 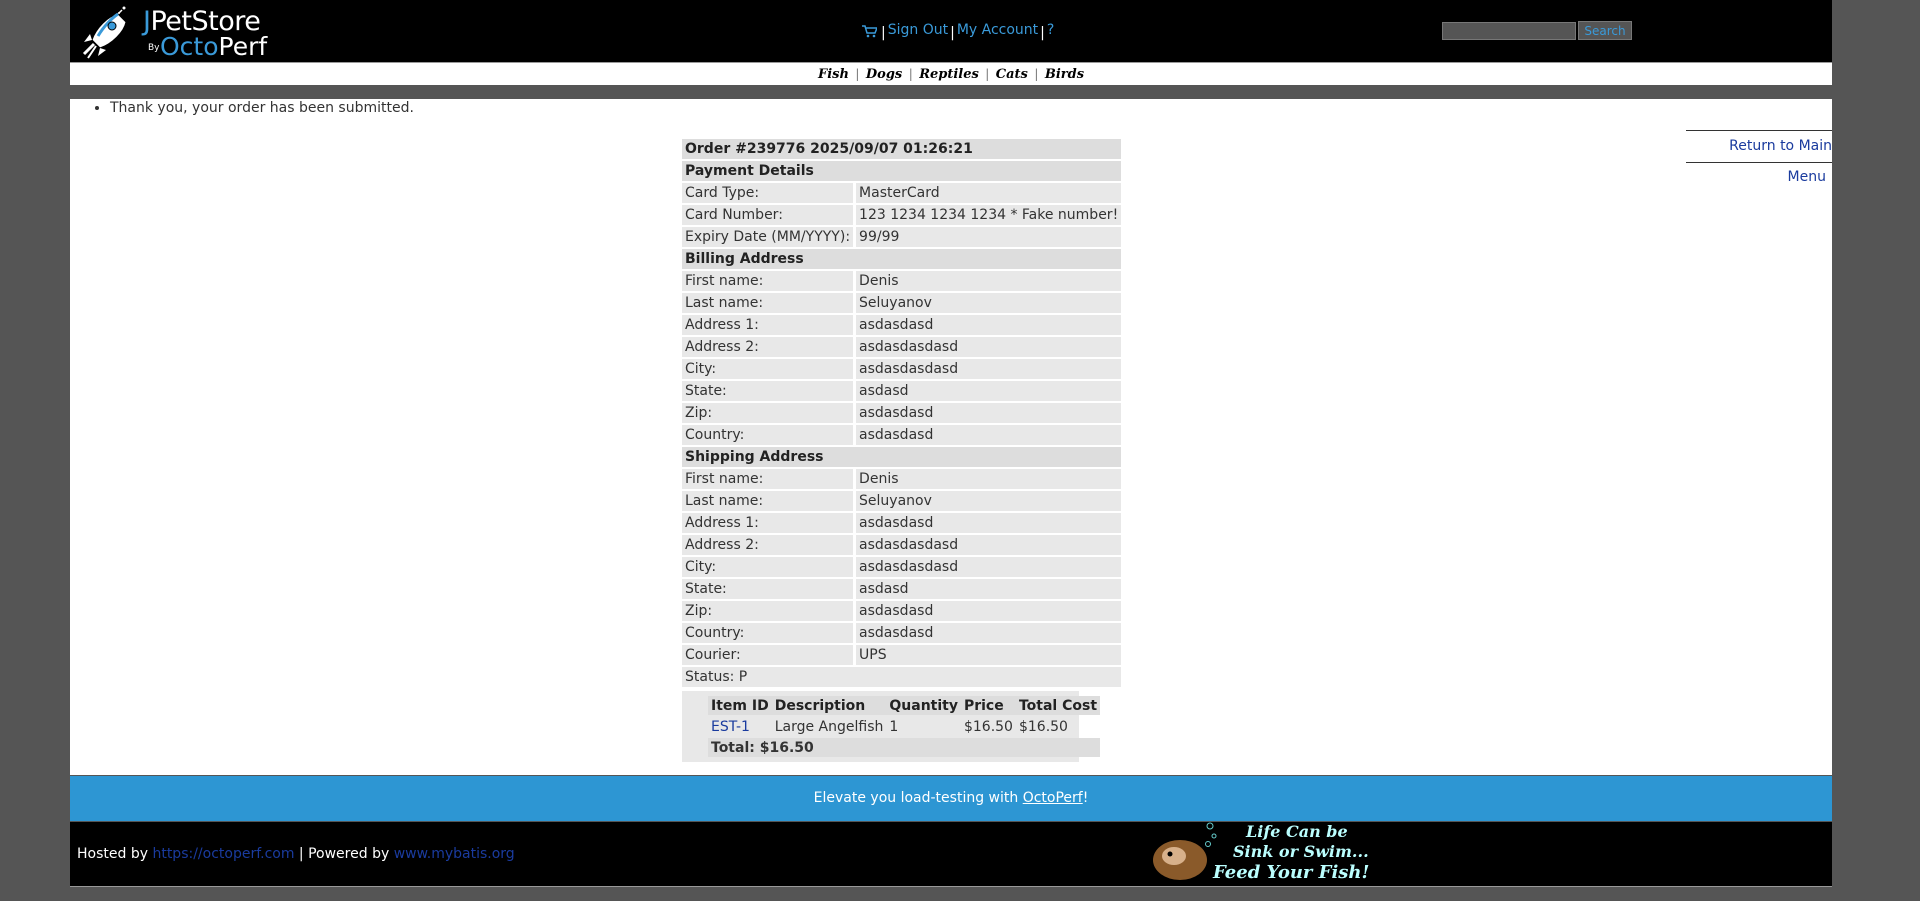 I want to click on banner-line-3: Feed Your Fish!, so click(x=1290, y=872).